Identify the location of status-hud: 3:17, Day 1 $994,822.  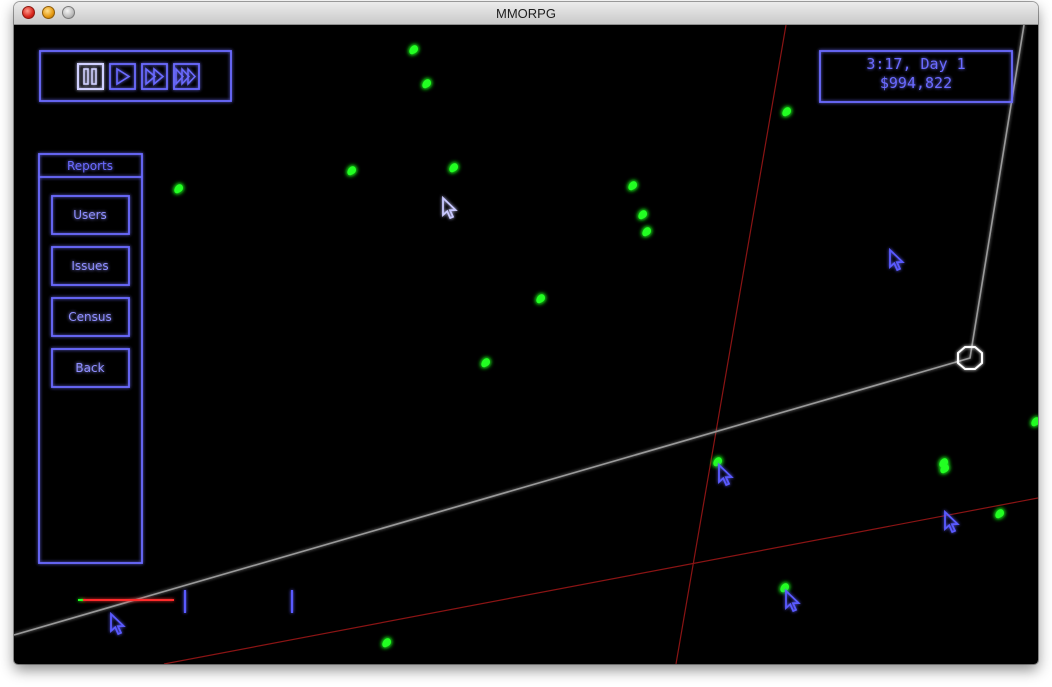
(916, 76).